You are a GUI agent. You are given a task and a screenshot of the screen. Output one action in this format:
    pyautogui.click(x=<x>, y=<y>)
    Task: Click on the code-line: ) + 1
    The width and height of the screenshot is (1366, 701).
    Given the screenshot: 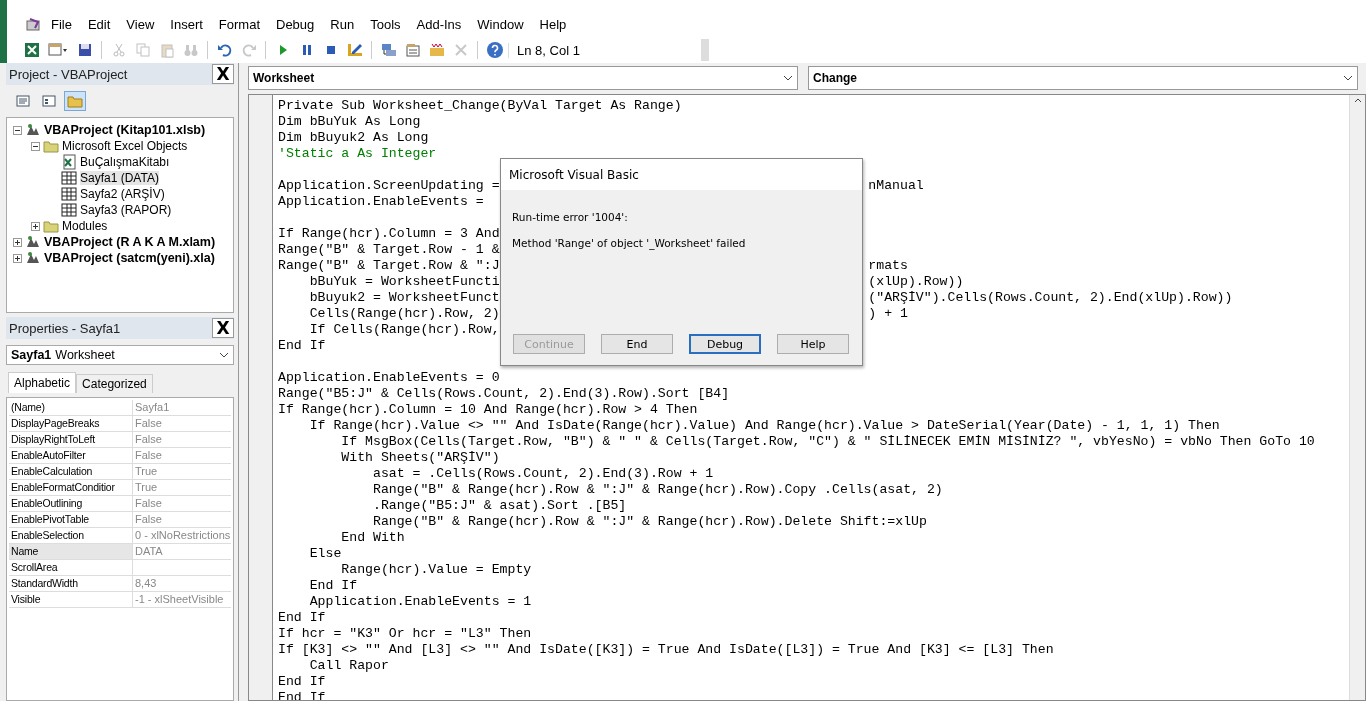 What is the action you would take?
    pyautogui.click(x=888, y=314)
    